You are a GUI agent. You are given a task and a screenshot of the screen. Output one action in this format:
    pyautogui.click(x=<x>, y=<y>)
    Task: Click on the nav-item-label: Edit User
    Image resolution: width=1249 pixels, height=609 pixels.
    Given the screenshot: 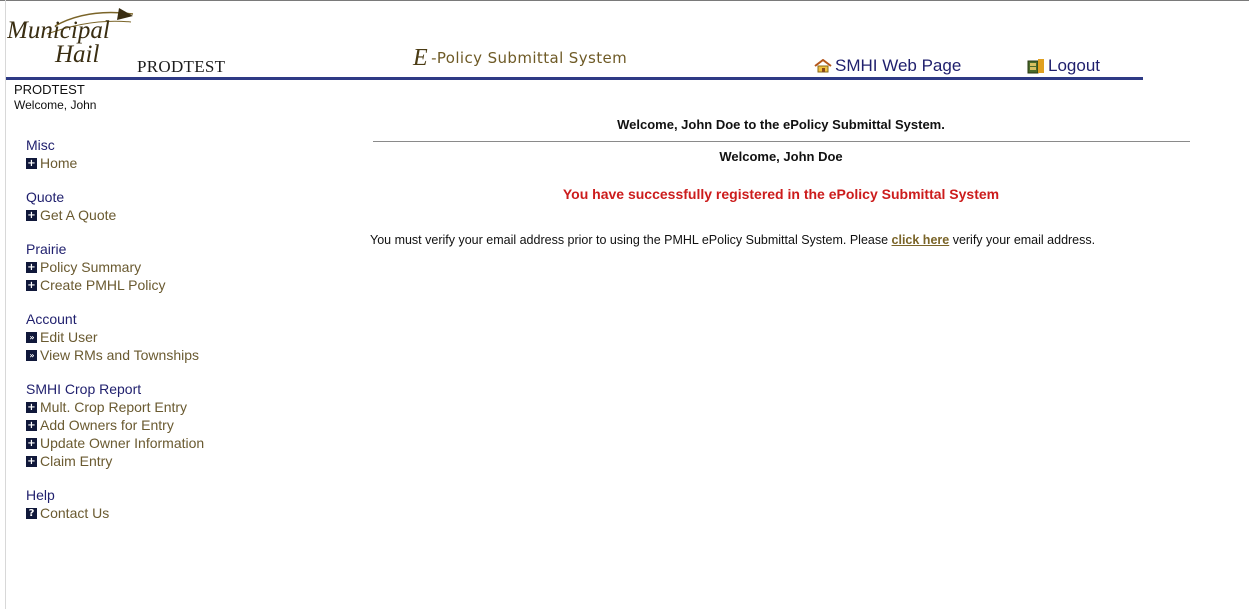 What is the action you would take?
    pyautogui.click(x=69, y=337)
    